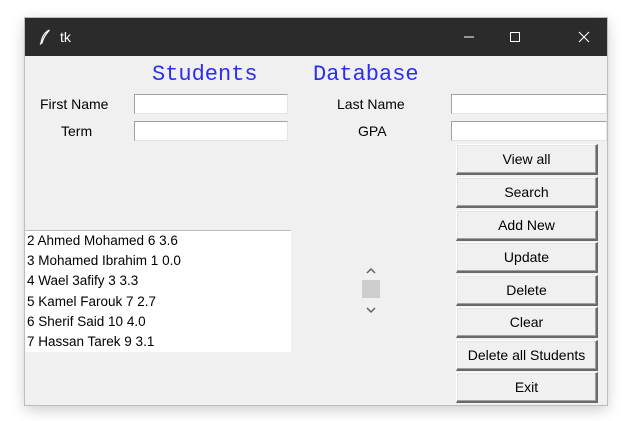 The width and height of the screenshot is (632, 421). I want to click on scroll-down-arrow, so click(371, 310).